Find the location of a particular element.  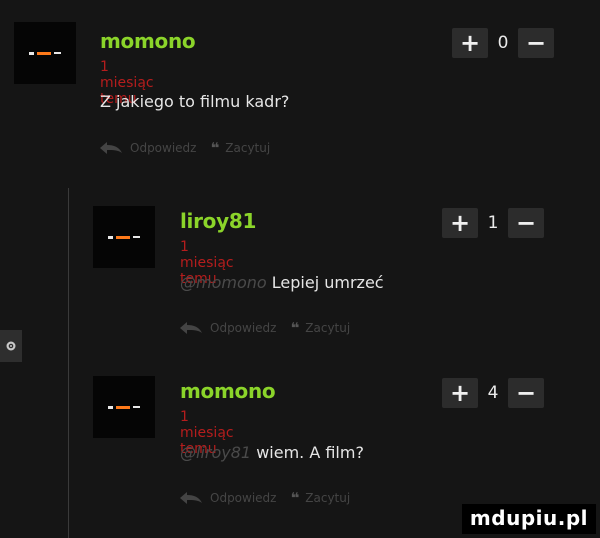

comment-mention: @liroy81 is located at coordinates (215, 452).